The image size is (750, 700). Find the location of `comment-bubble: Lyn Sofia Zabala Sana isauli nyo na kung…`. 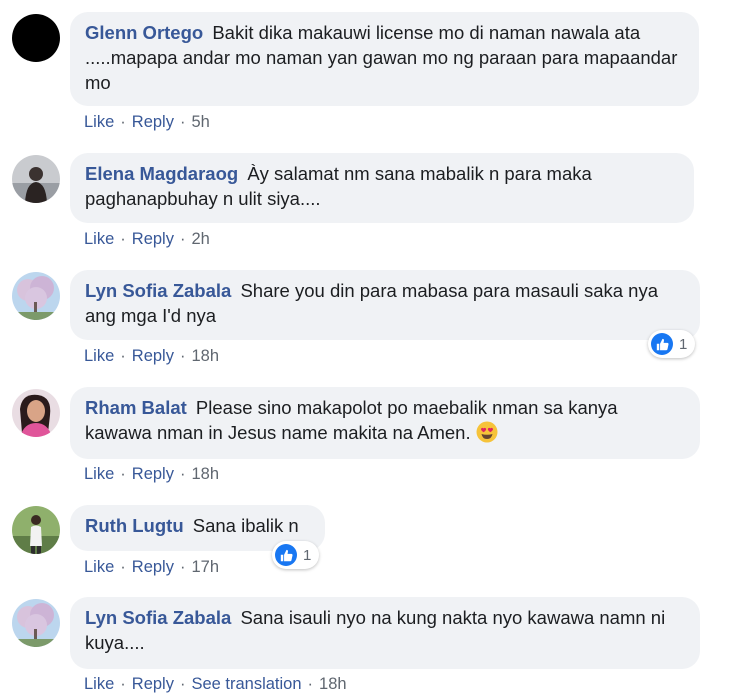

comment-bubble: Lyn Sofia Zabala Sana isauli nyo na kung… is located at coordinates (385, 633).